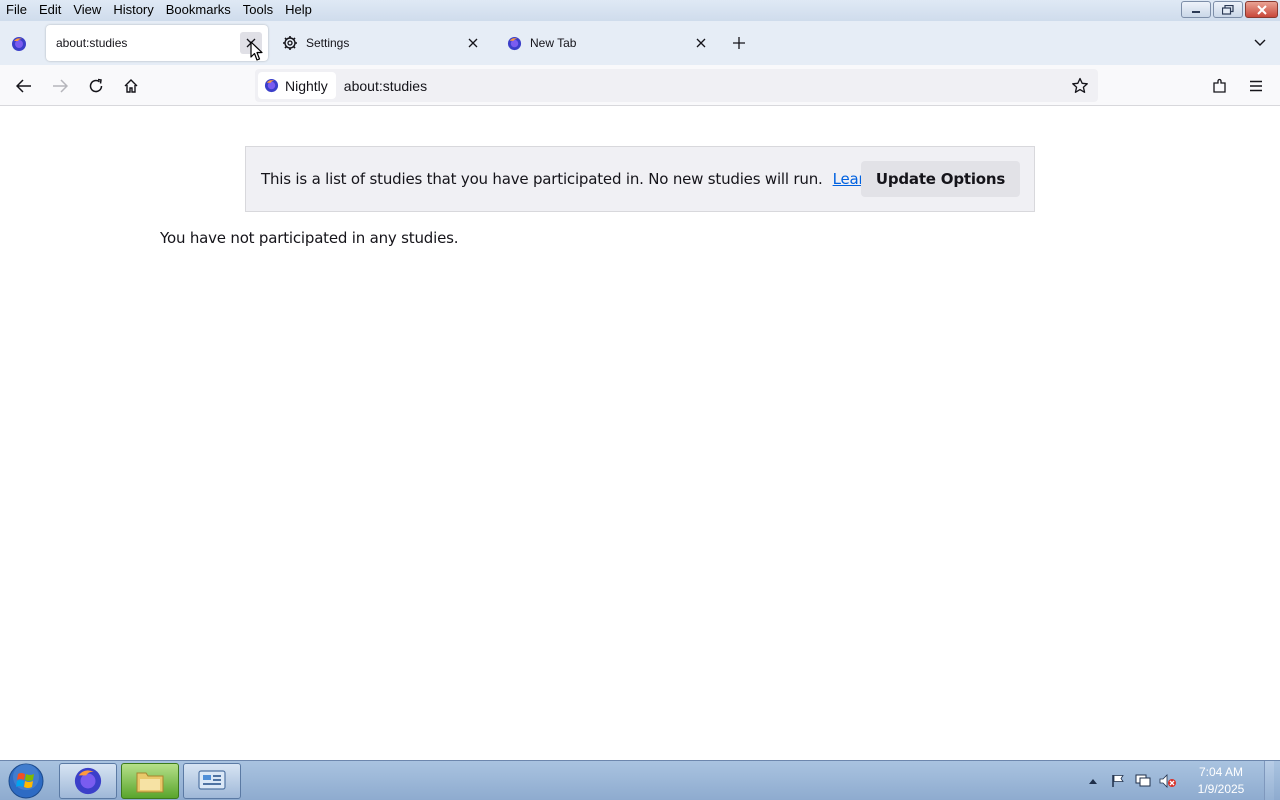  I want to click on menu-history: History, so click(133, 10).